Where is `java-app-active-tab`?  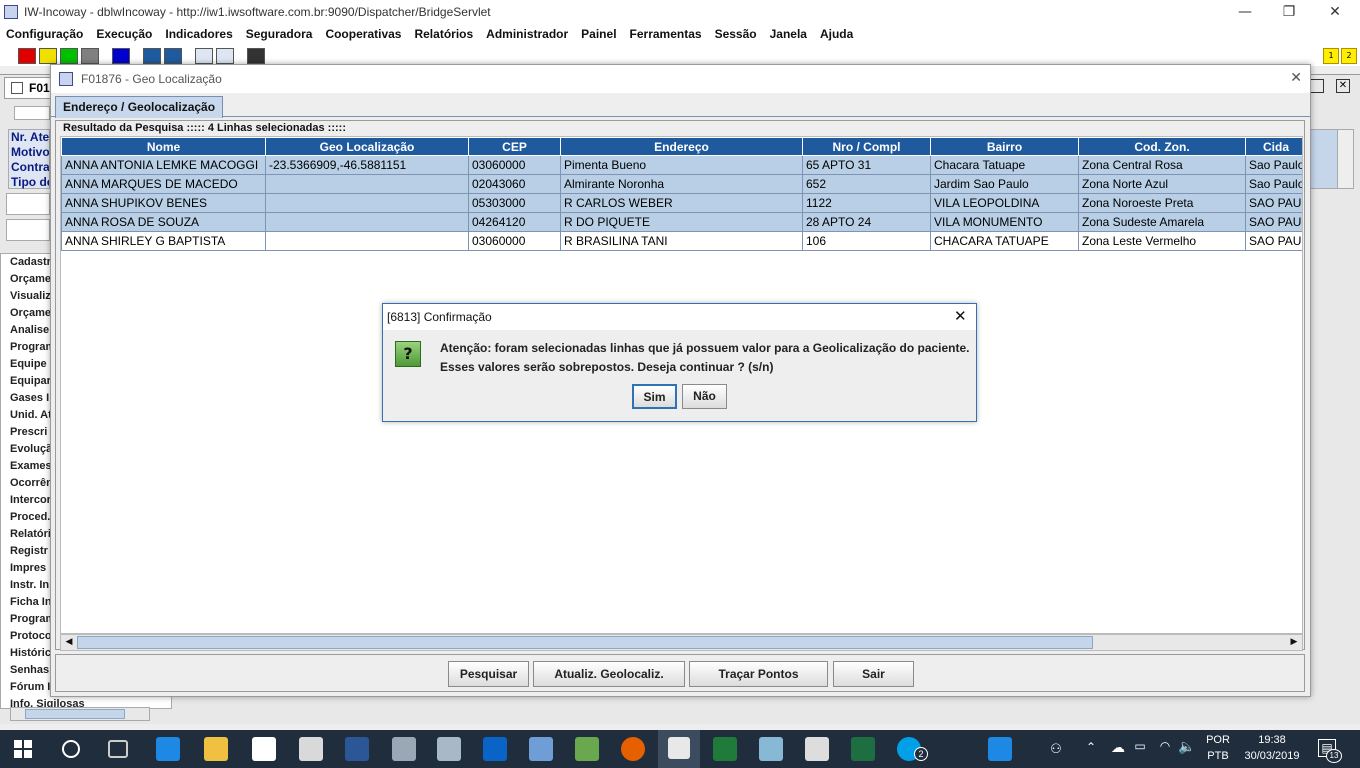
java-app-active-tab is located at coordinates (679, 749).